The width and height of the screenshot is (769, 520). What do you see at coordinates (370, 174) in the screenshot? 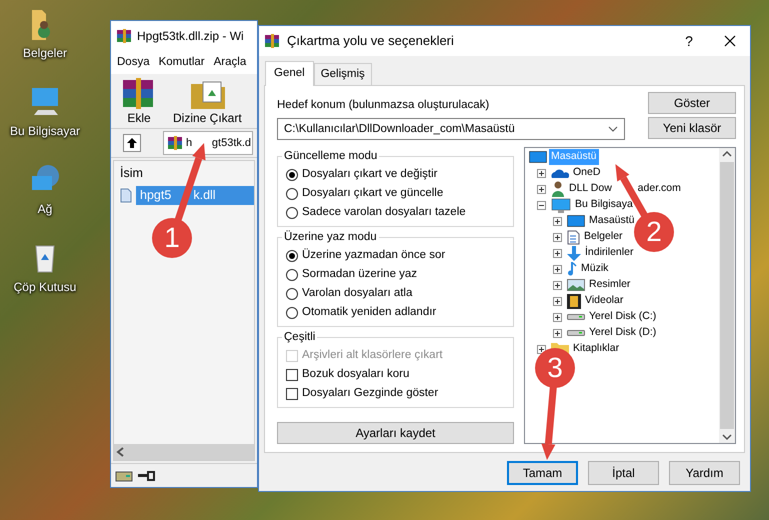
I see `option-label: Dosyaları çıkart ve değiştir` at bounding box center [370, 174].